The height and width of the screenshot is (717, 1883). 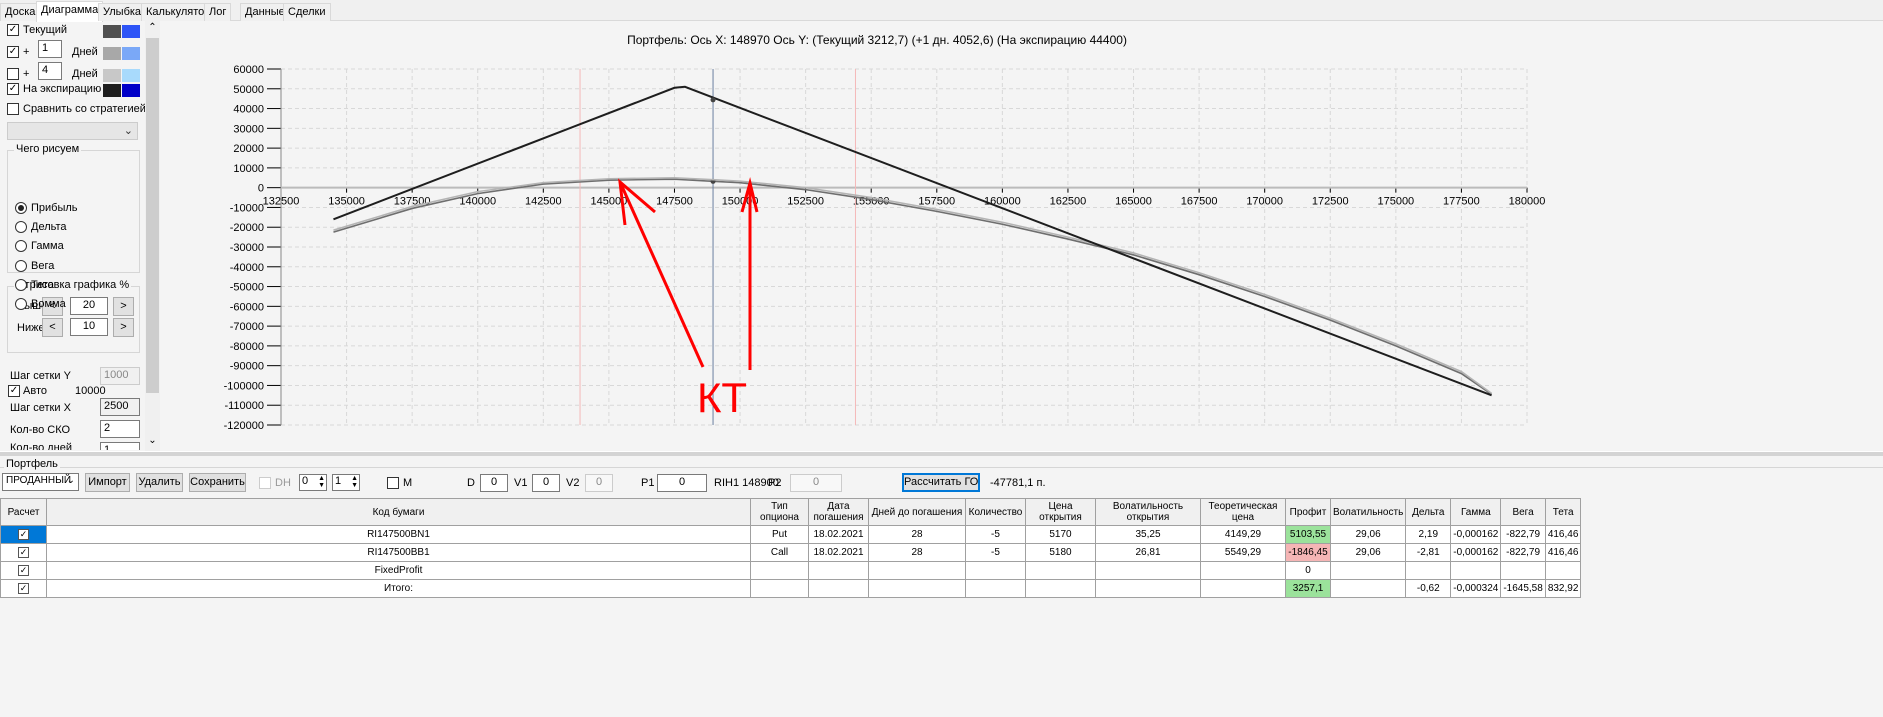 What do you see at coordinates (152, 440) in the screenshot?
I see `scroll-down-icon: ⌄` at bounding box center [152, 440].